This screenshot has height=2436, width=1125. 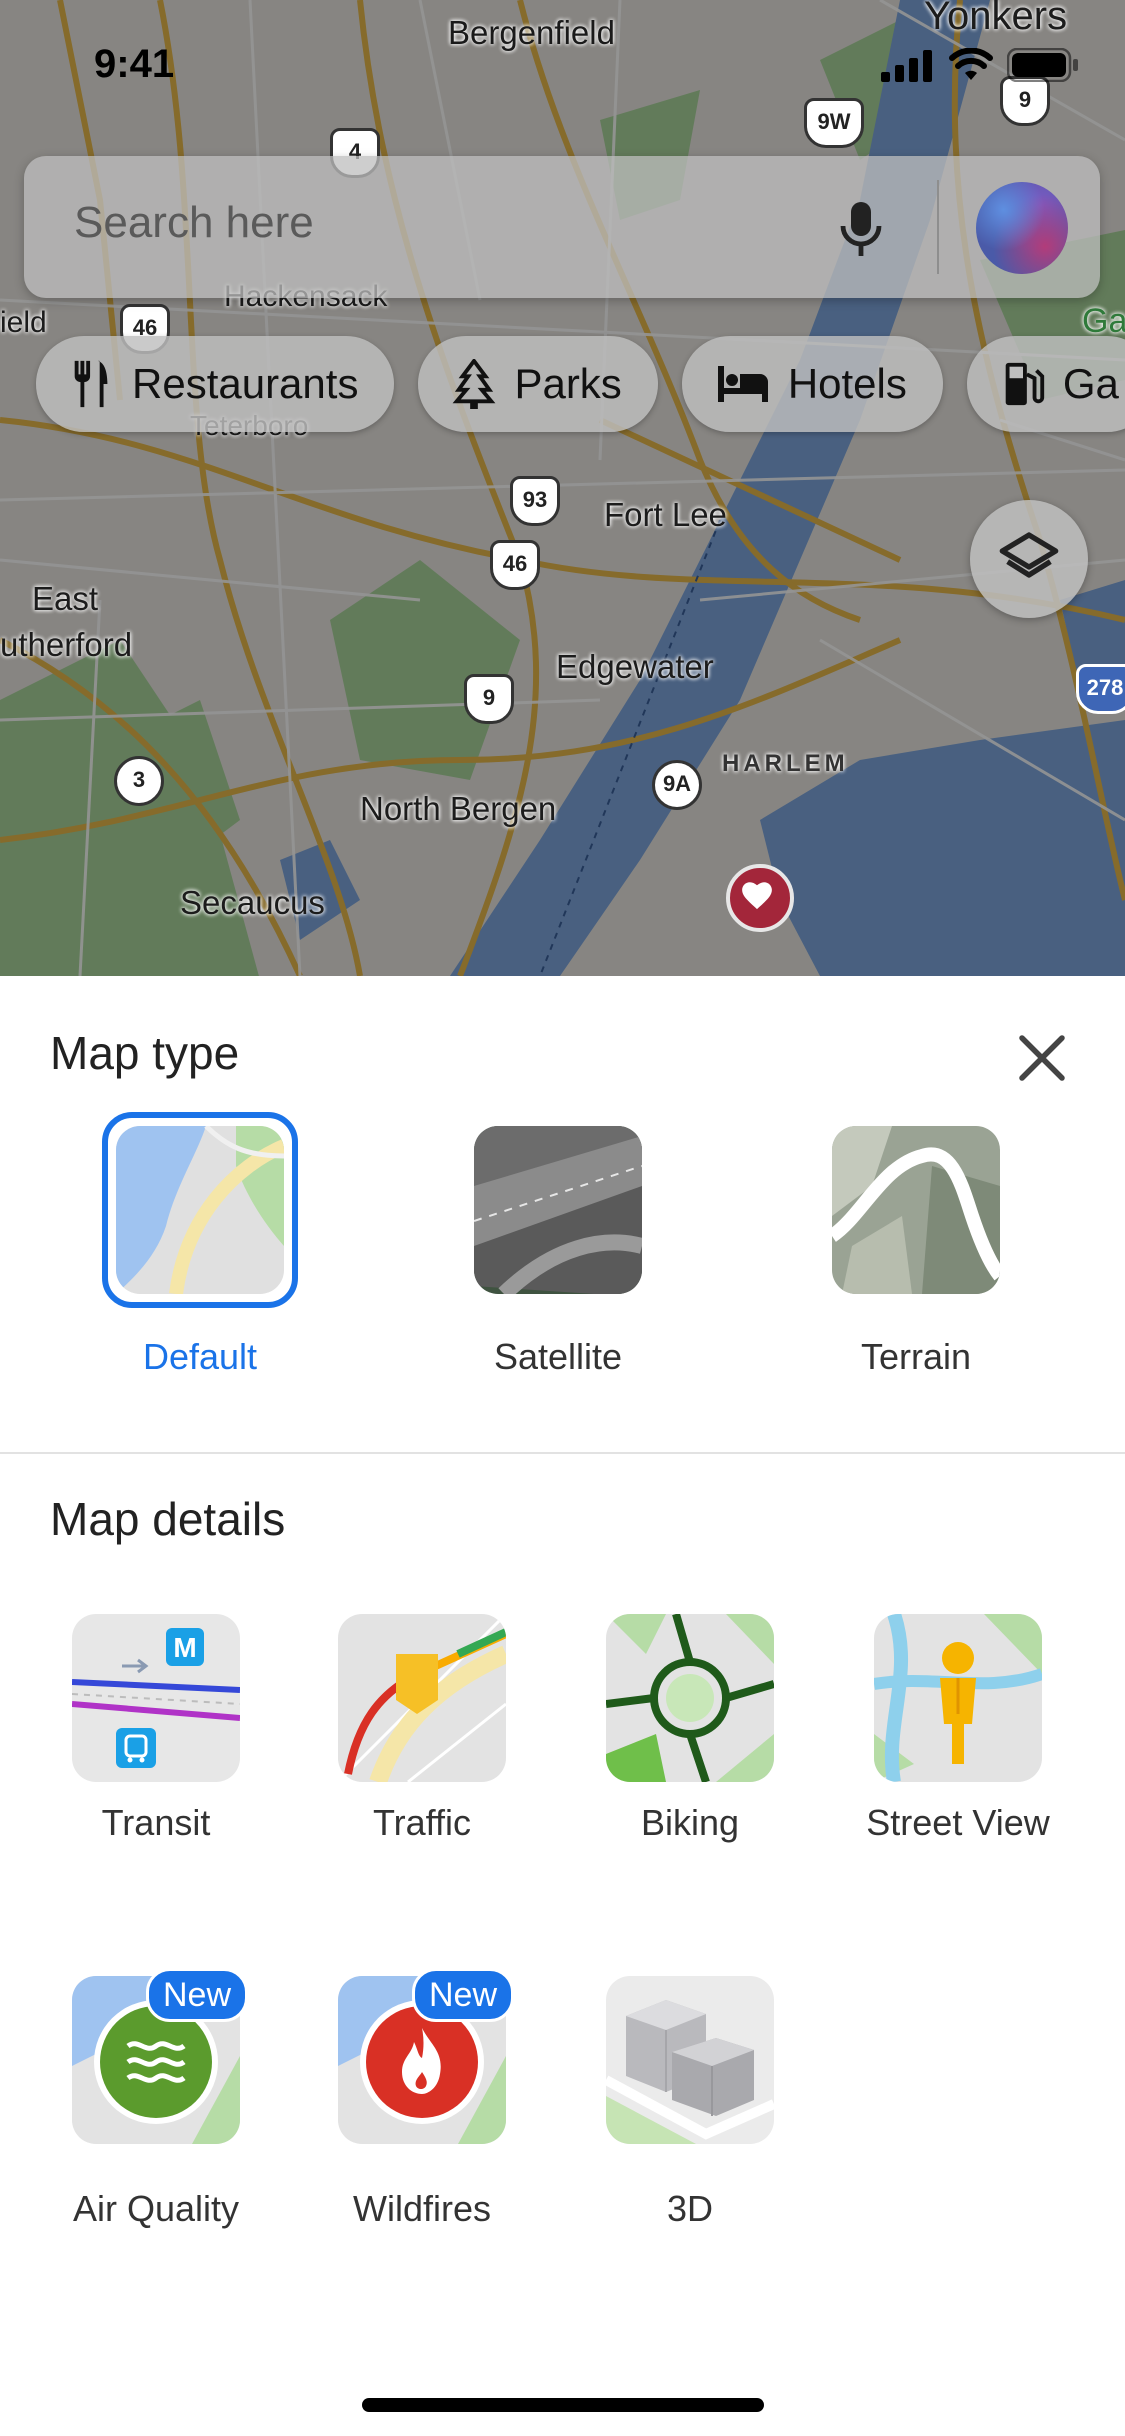 I want to click on category-chips: Restaurants Parks Hotels Ga, so click(x=580, y=384).